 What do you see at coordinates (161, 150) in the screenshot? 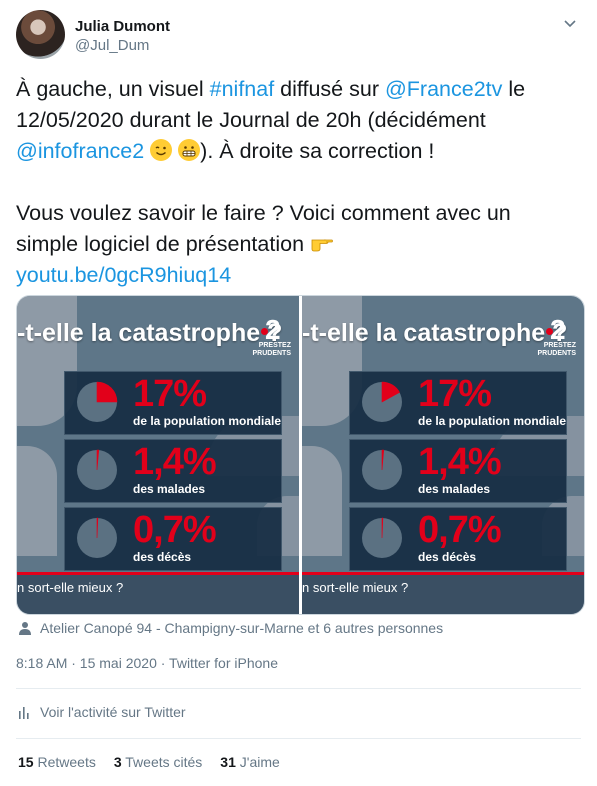
I see `wink-emoji` at bounding box center [161, 150].